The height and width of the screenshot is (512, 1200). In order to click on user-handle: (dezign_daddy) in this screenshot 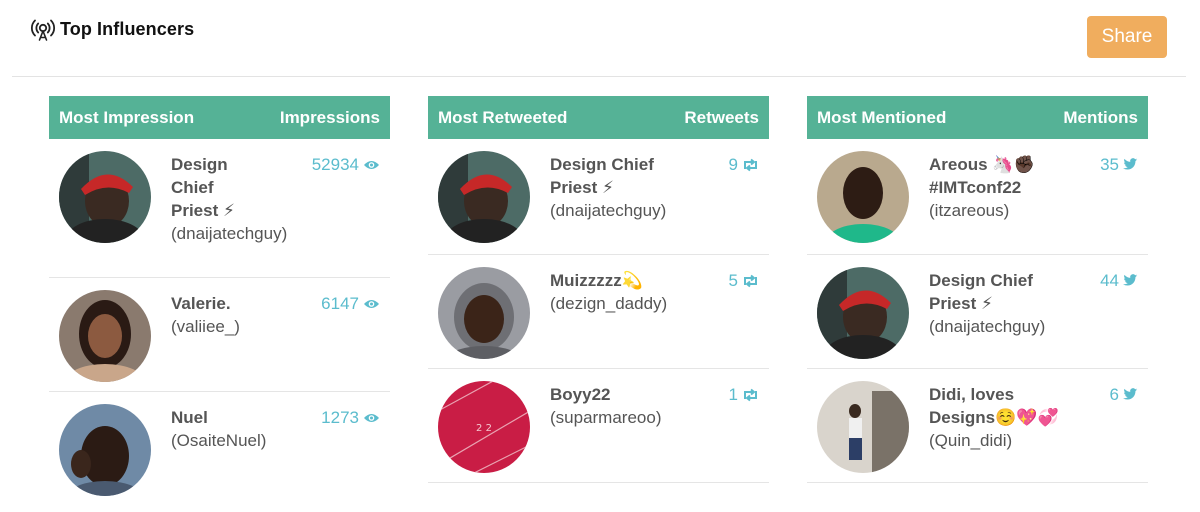, I will do `click(608, 303)`.